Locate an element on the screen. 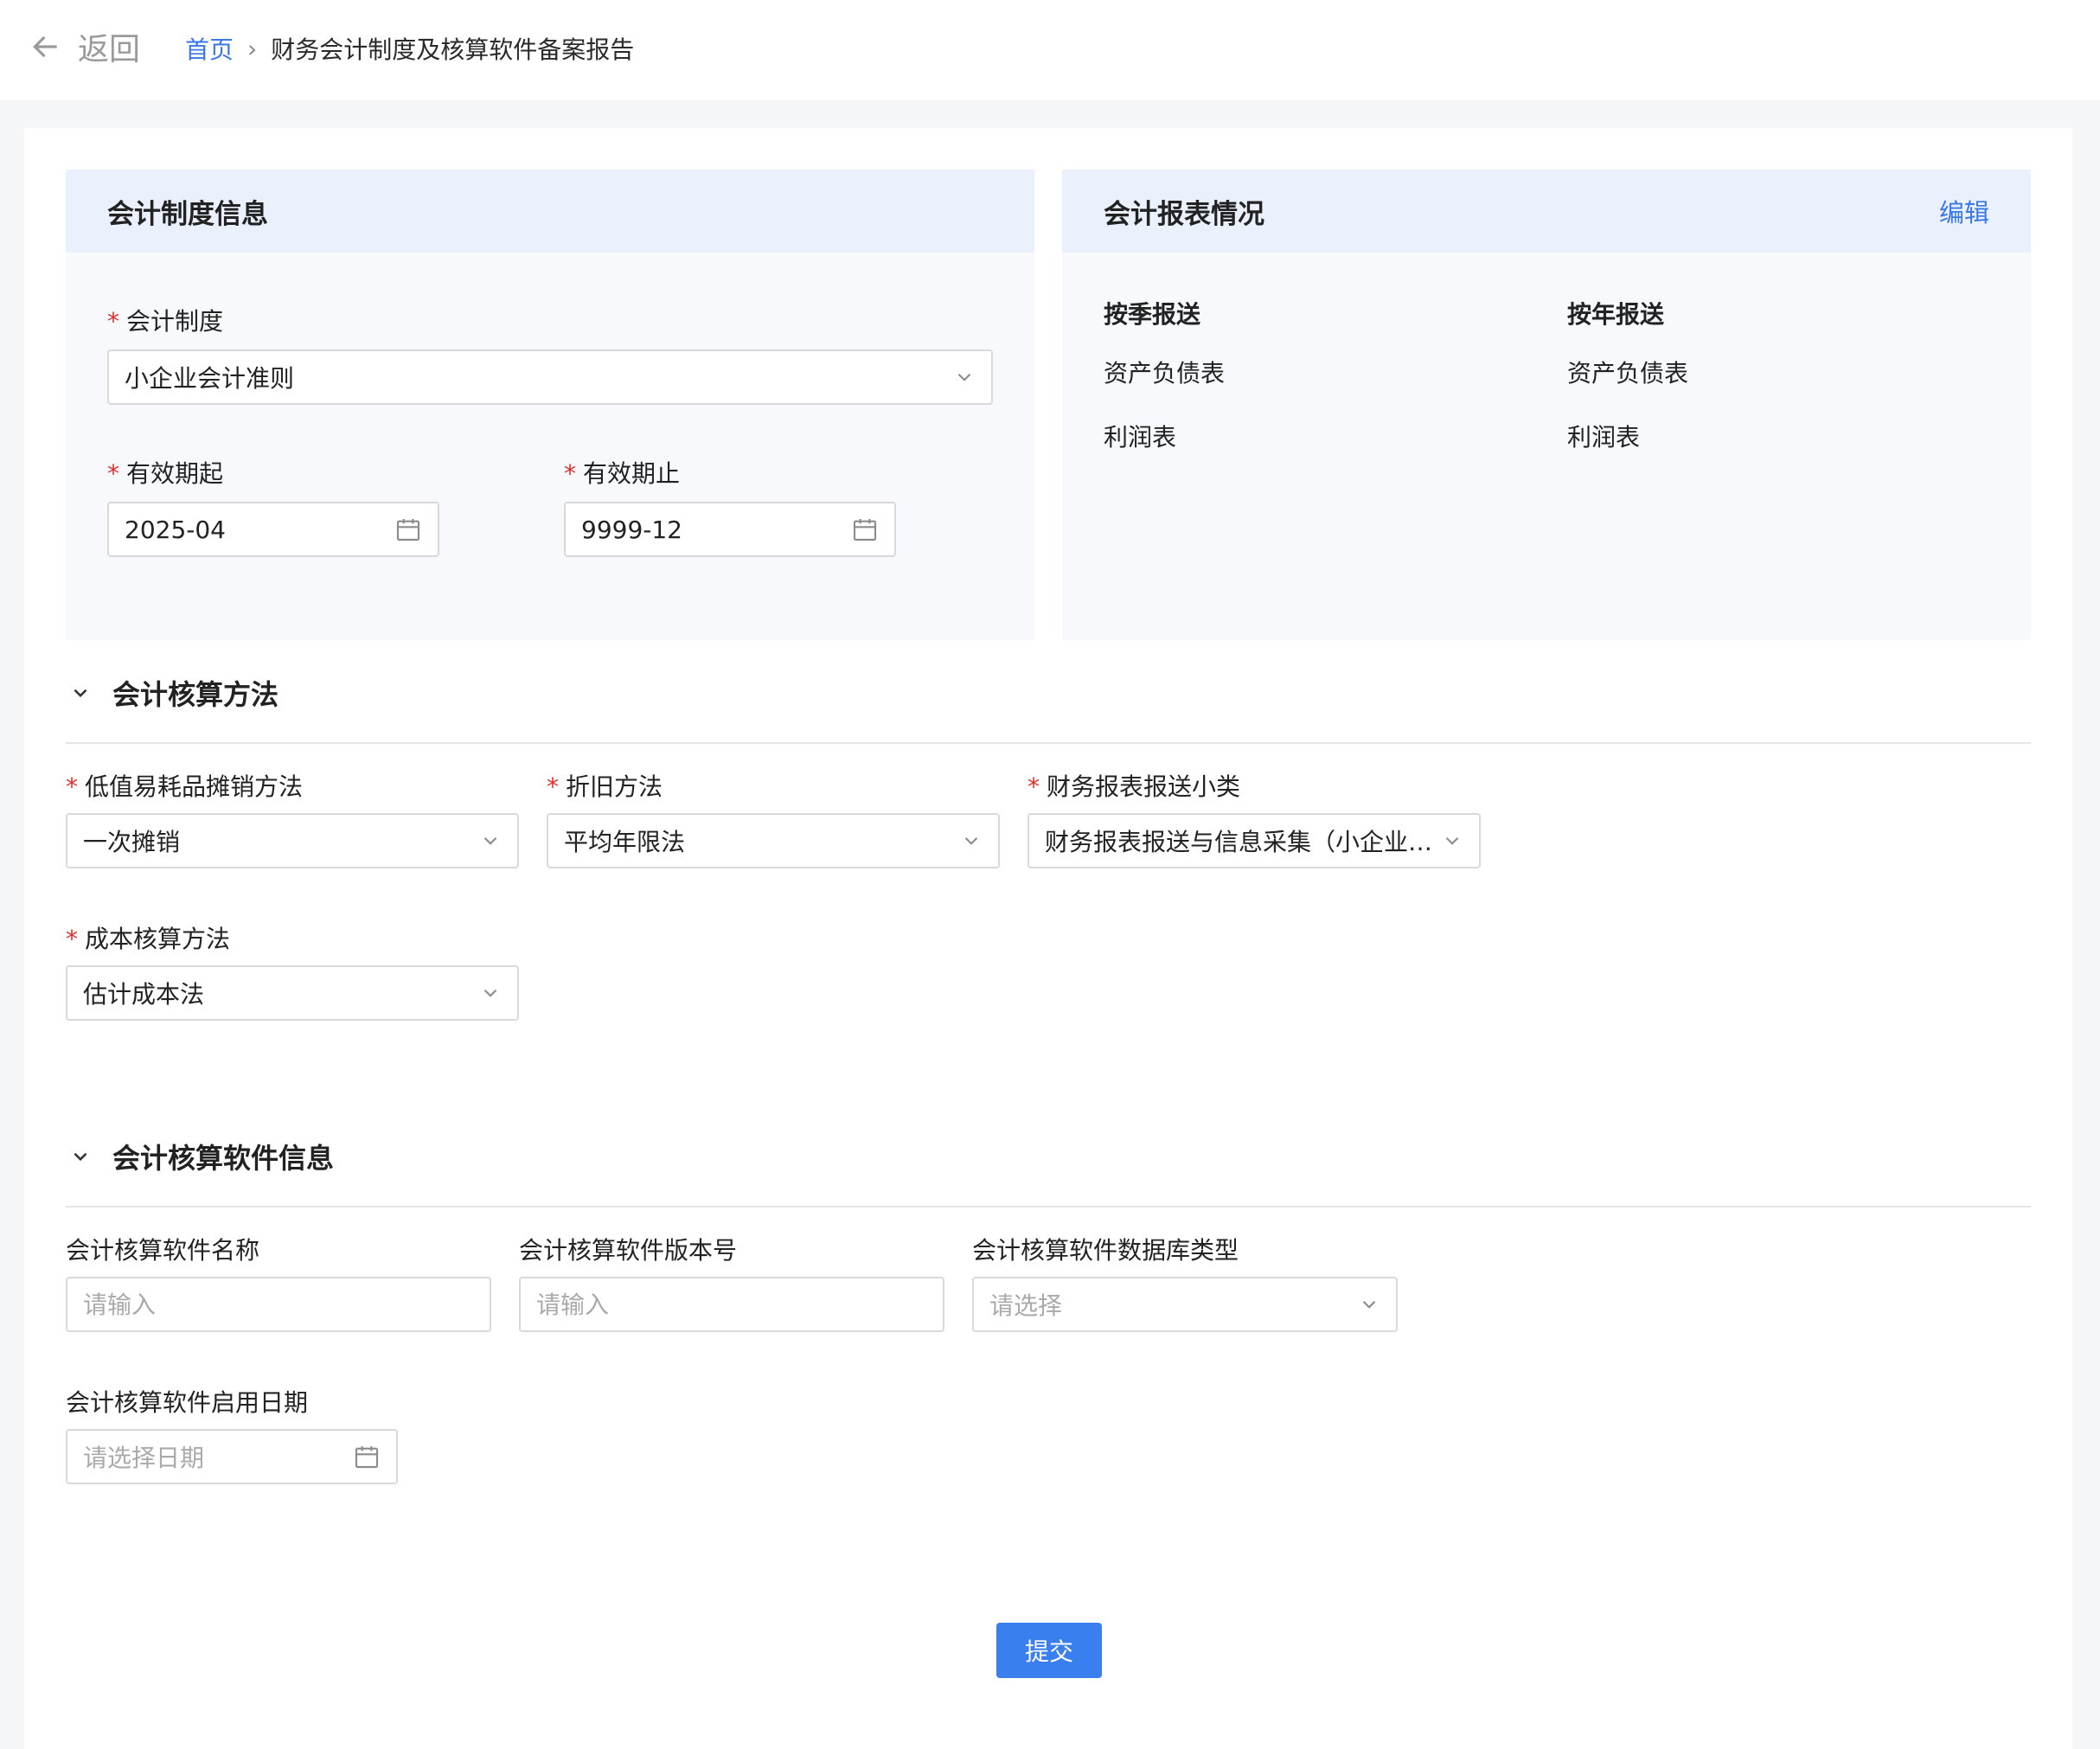 The image size is (2100, 1749). arrow-left-icon is located at coordinates (45, 46).